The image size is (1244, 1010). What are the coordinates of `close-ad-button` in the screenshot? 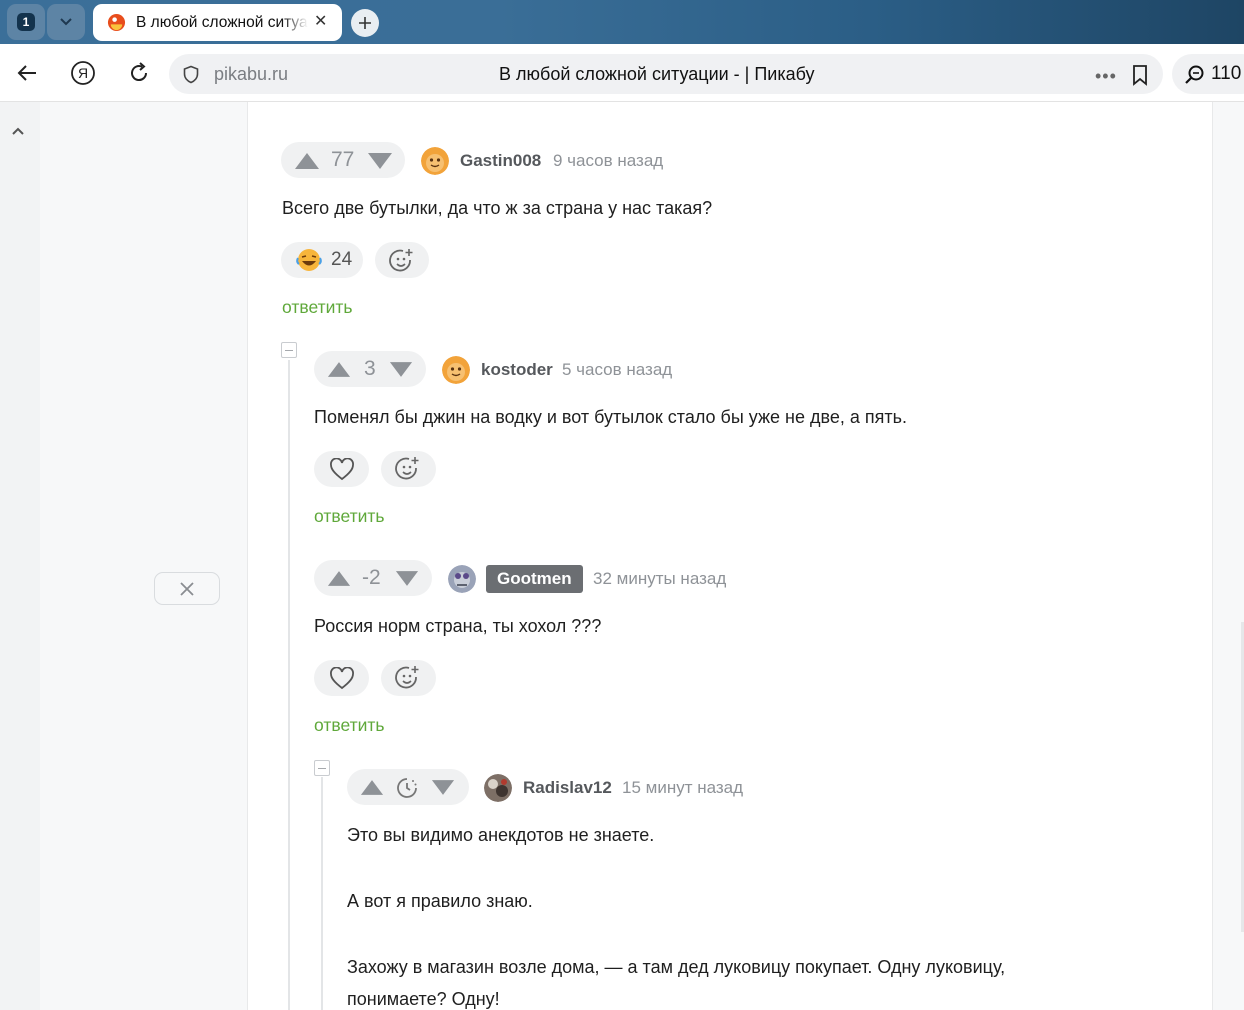 It's located at (187, 588).